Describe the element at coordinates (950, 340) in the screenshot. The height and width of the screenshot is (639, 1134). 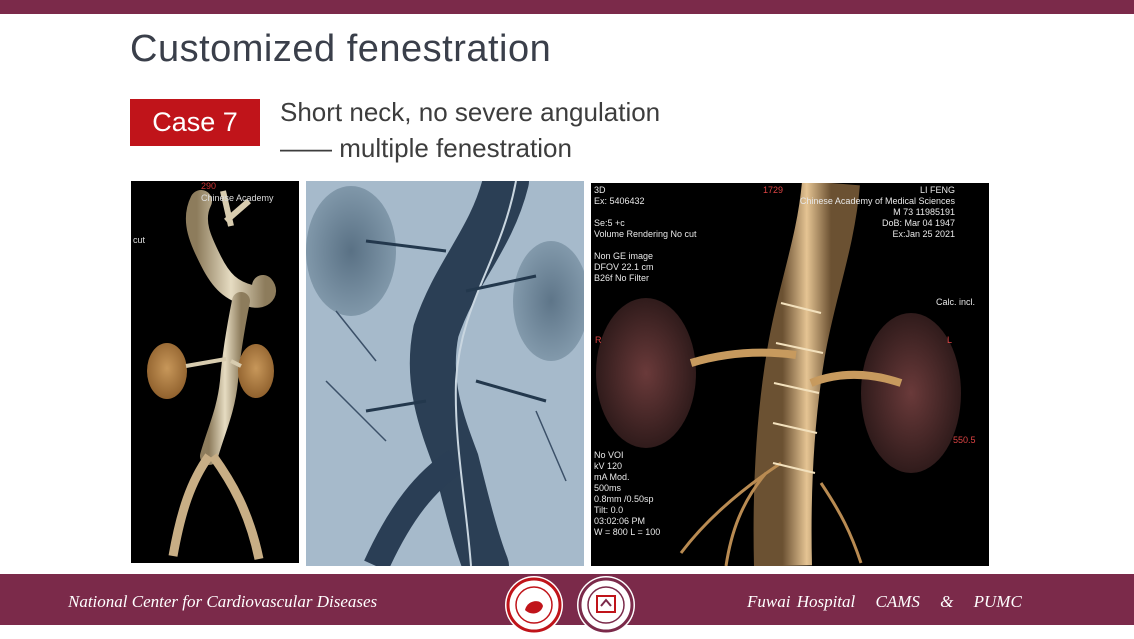
I see `ct-orientation-left: L` at that location.